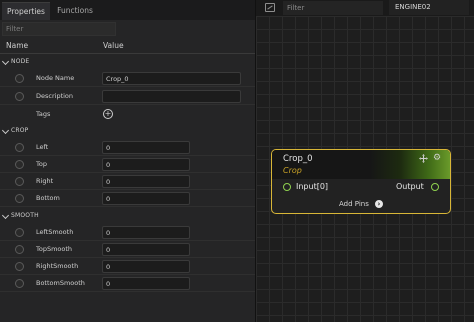 Image resolution: width=474 pixels, height=322 pixels. I want to click on section-smooth: SMOOTH, so click(127, 217).